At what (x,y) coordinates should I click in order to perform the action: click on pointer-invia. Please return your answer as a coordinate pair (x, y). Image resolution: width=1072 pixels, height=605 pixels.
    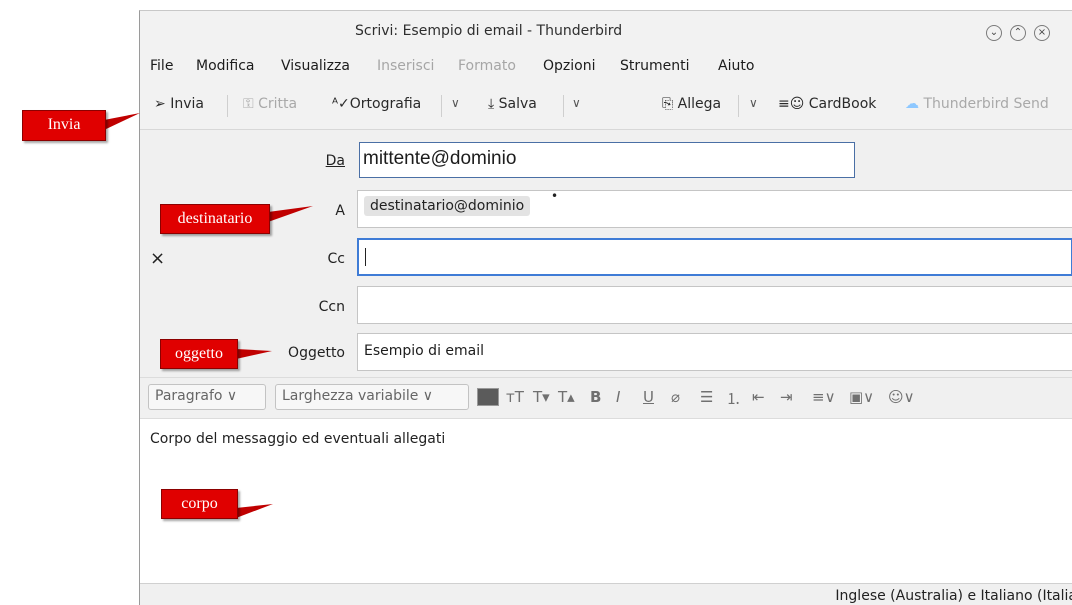
    Looking at the image, I should click on (122, 121).